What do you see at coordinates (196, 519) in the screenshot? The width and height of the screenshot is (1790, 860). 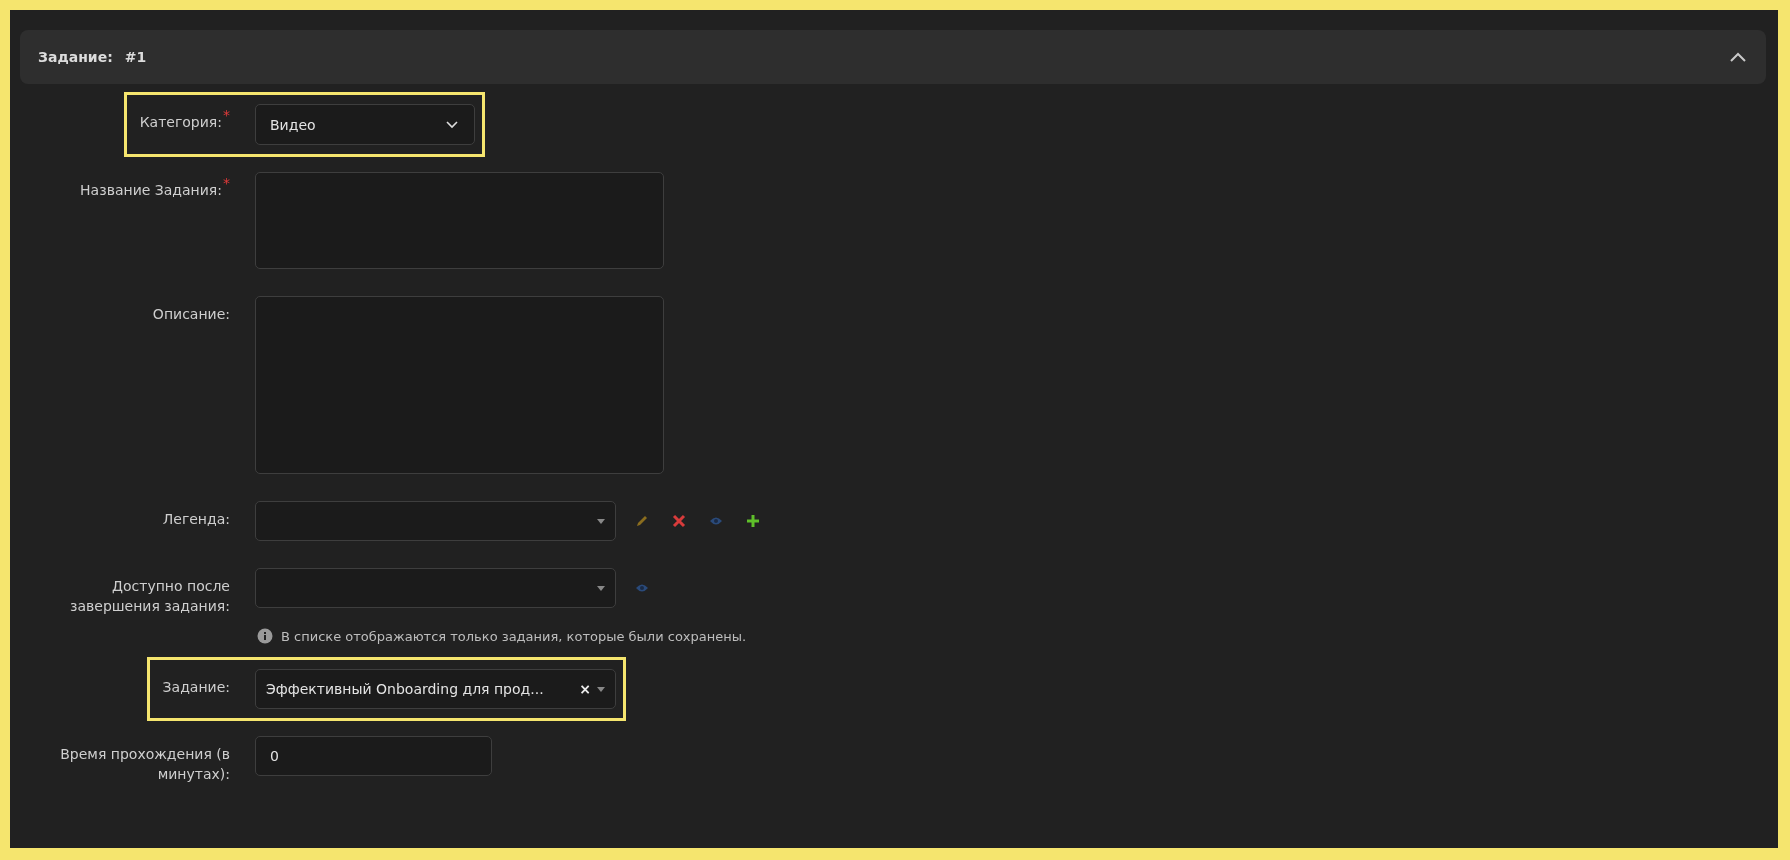 I see `field-label: Легенда:` at bounding box center [196, 519].